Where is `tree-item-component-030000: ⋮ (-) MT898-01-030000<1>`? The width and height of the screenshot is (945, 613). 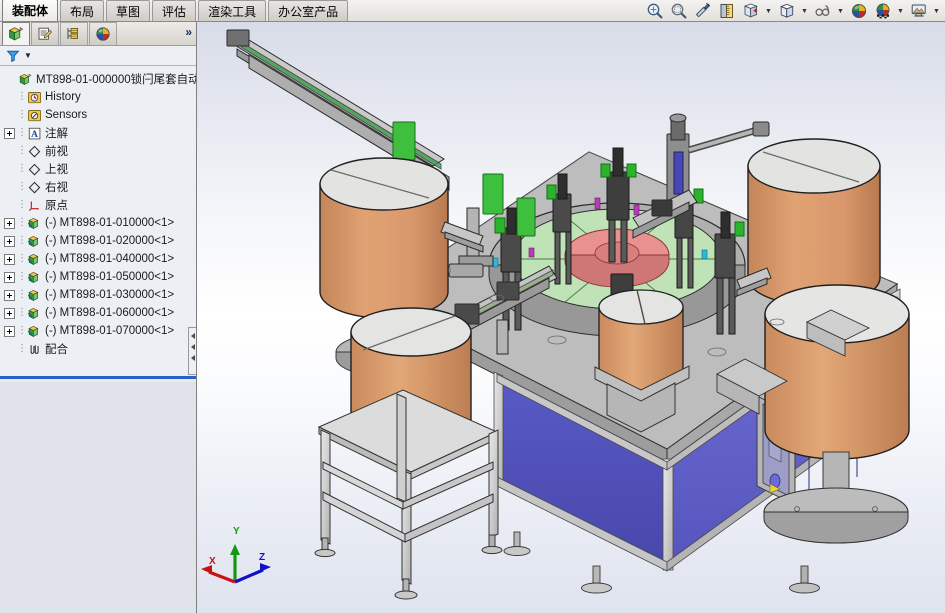
tree-item-component-030000: ⋮ (-) MT898-01-030000<1> is located at coordinates (100, 295).